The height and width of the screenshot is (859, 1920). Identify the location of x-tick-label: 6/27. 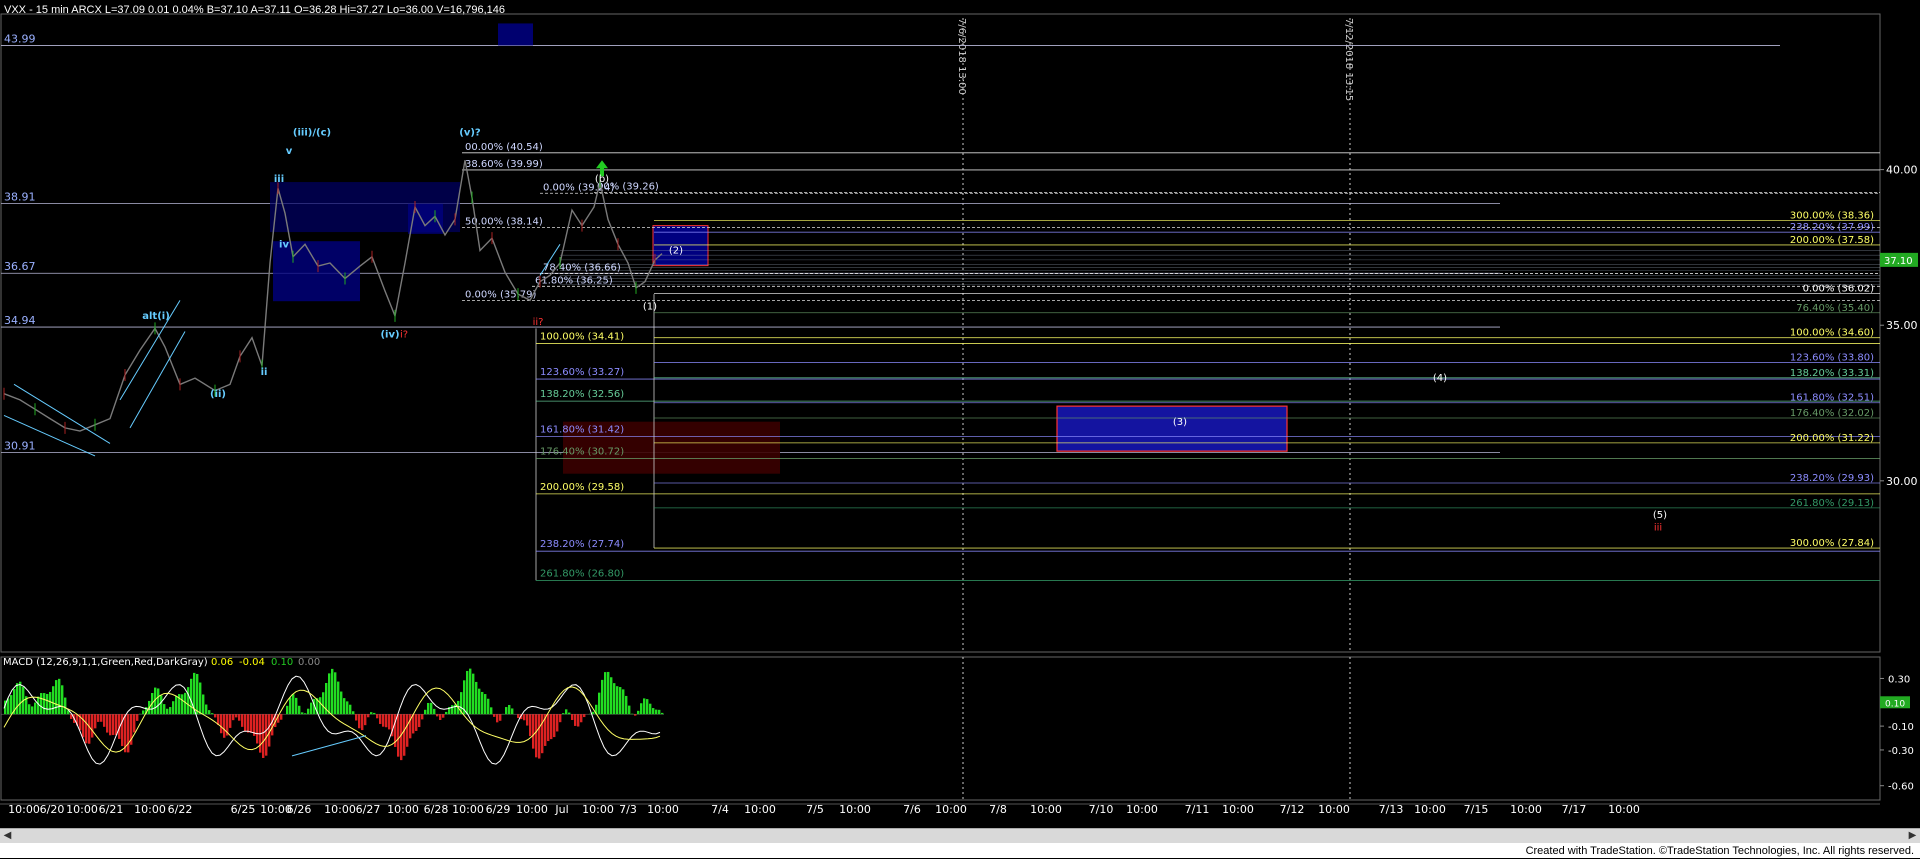
(368, 809).